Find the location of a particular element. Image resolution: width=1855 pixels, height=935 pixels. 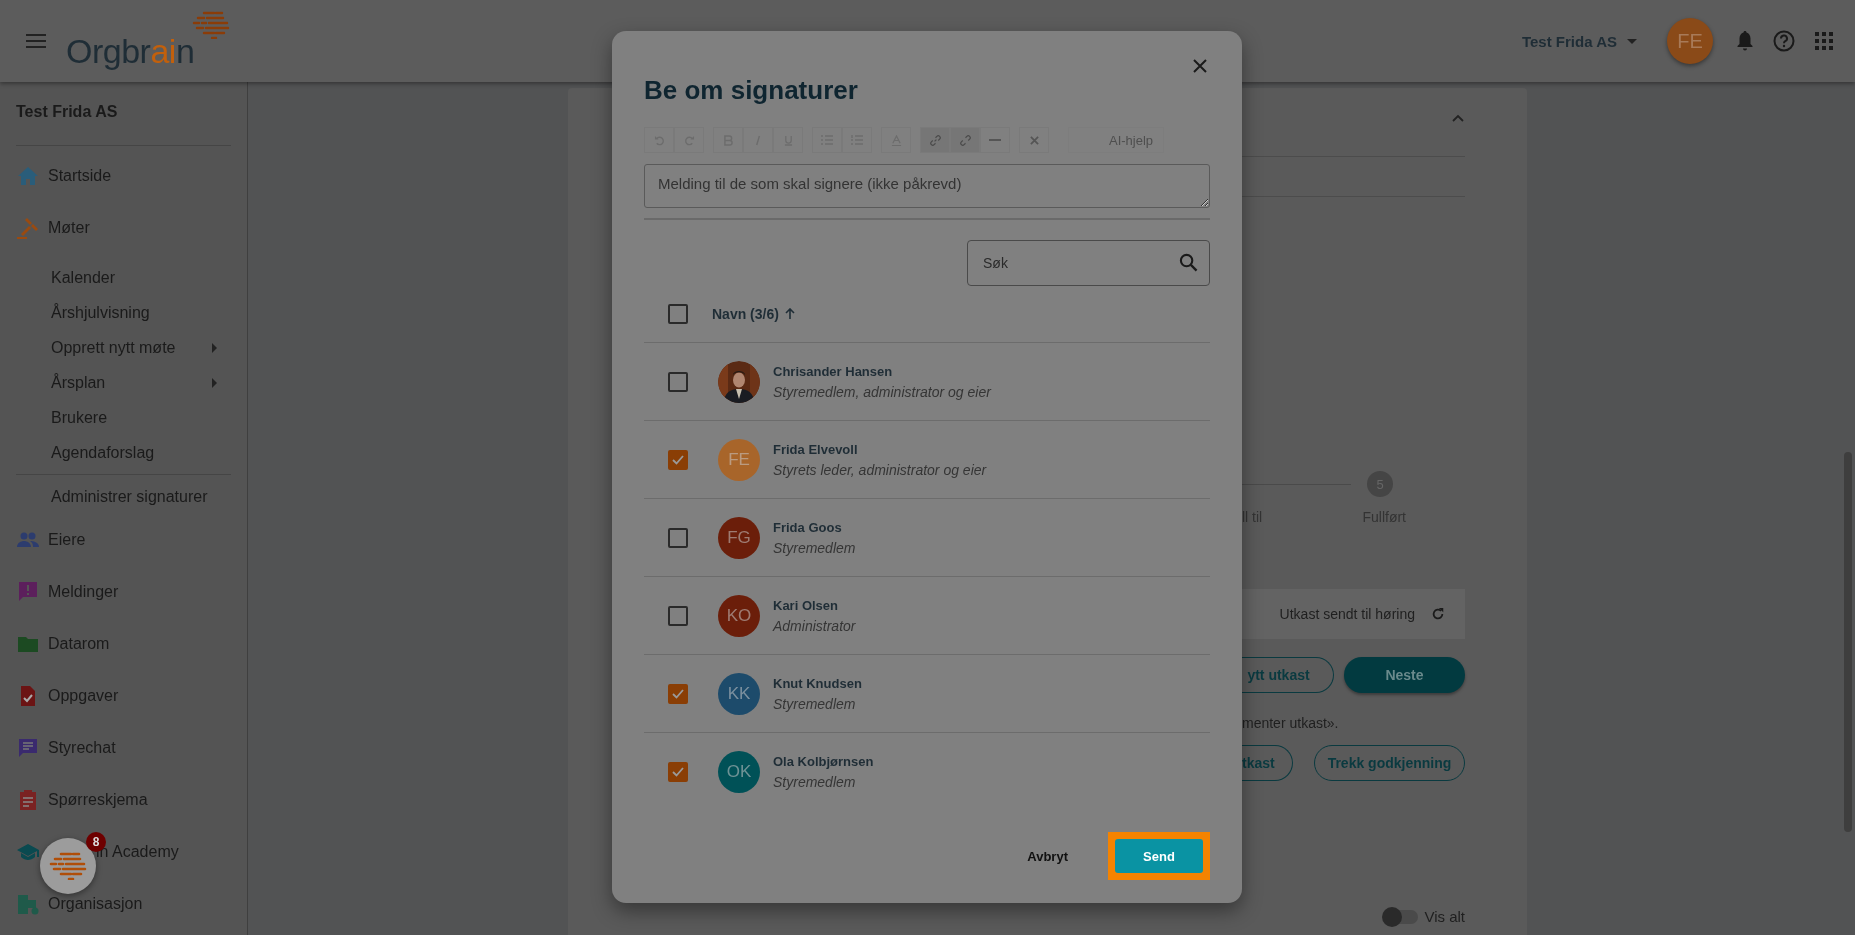

sidebar-item: Agendaforslag is located at coordinates (103, 452).